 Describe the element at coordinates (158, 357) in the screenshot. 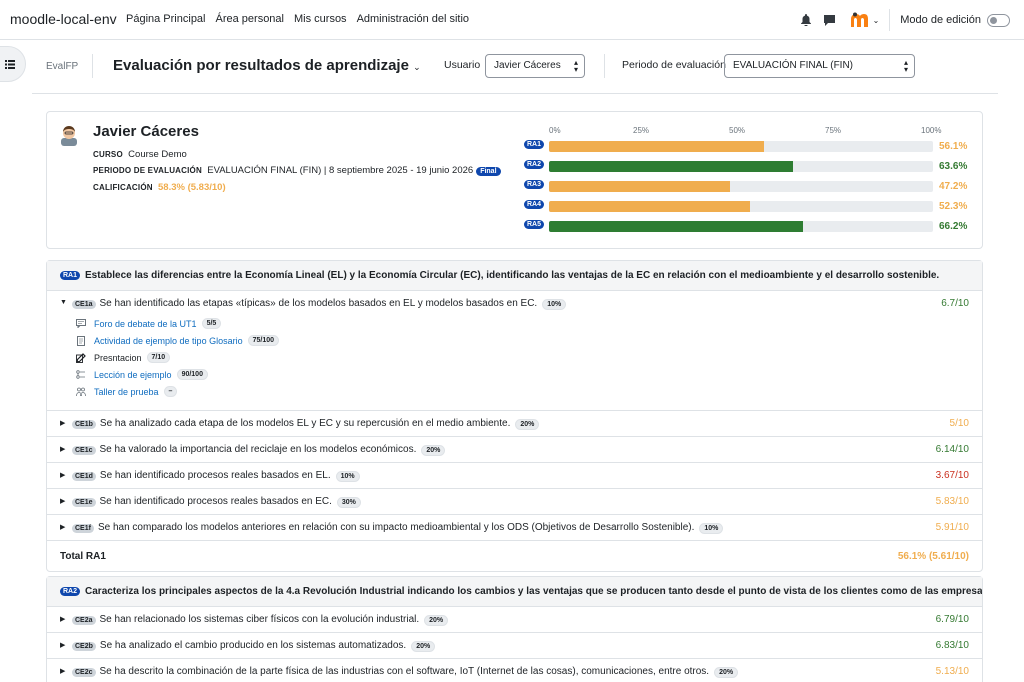

I see `activity-grade-badge: 7/10` at that location.